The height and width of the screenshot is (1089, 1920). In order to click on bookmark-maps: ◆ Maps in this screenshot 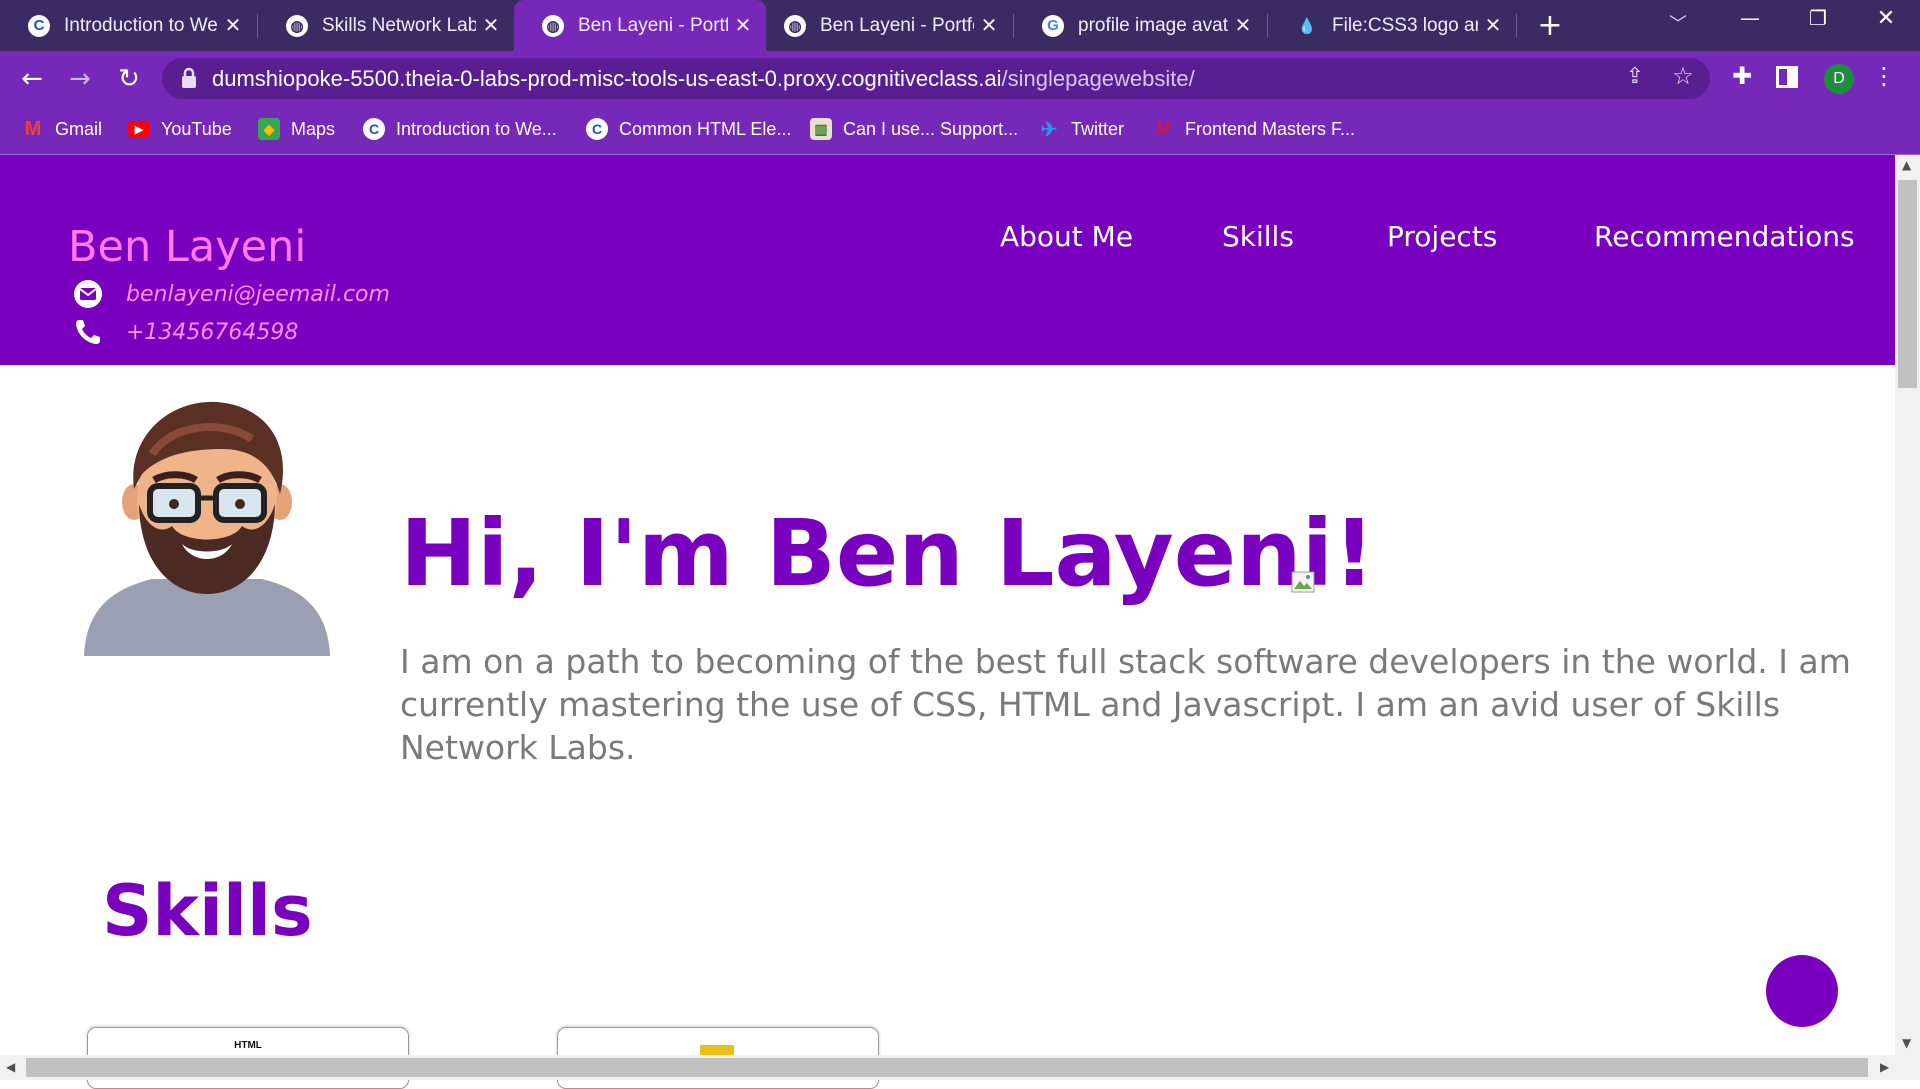, I will do `click(296, 129)`.